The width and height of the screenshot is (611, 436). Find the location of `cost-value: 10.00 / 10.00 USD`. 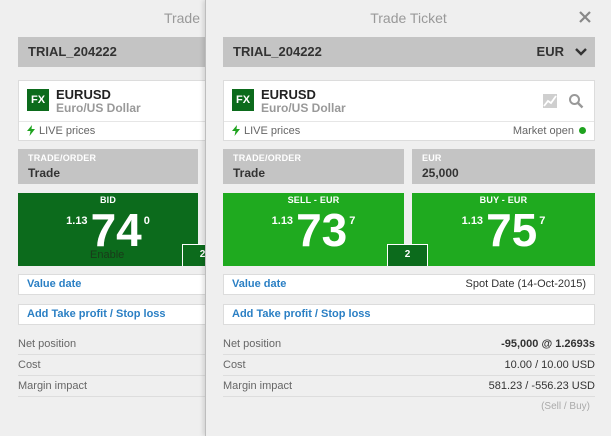

cost-value: 10.00 / 10.00 USD is located at coordinates (549, 365).